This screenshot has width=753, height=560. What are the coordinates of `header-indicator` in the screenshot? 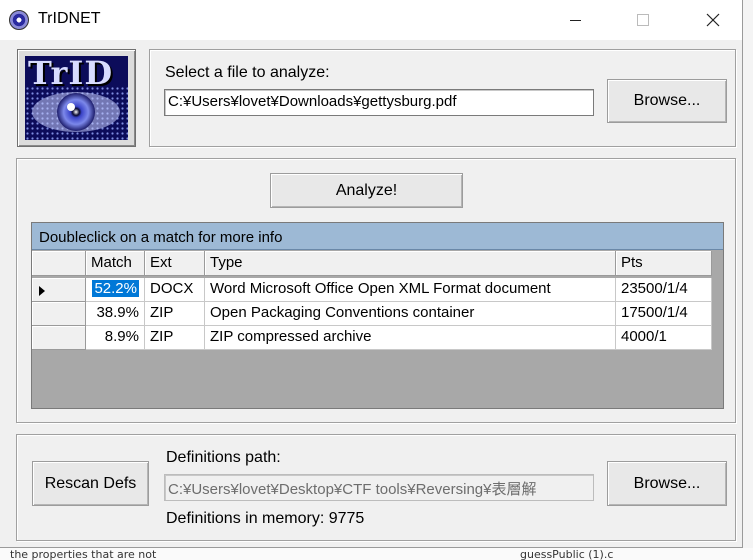 It's located at (59, 263).